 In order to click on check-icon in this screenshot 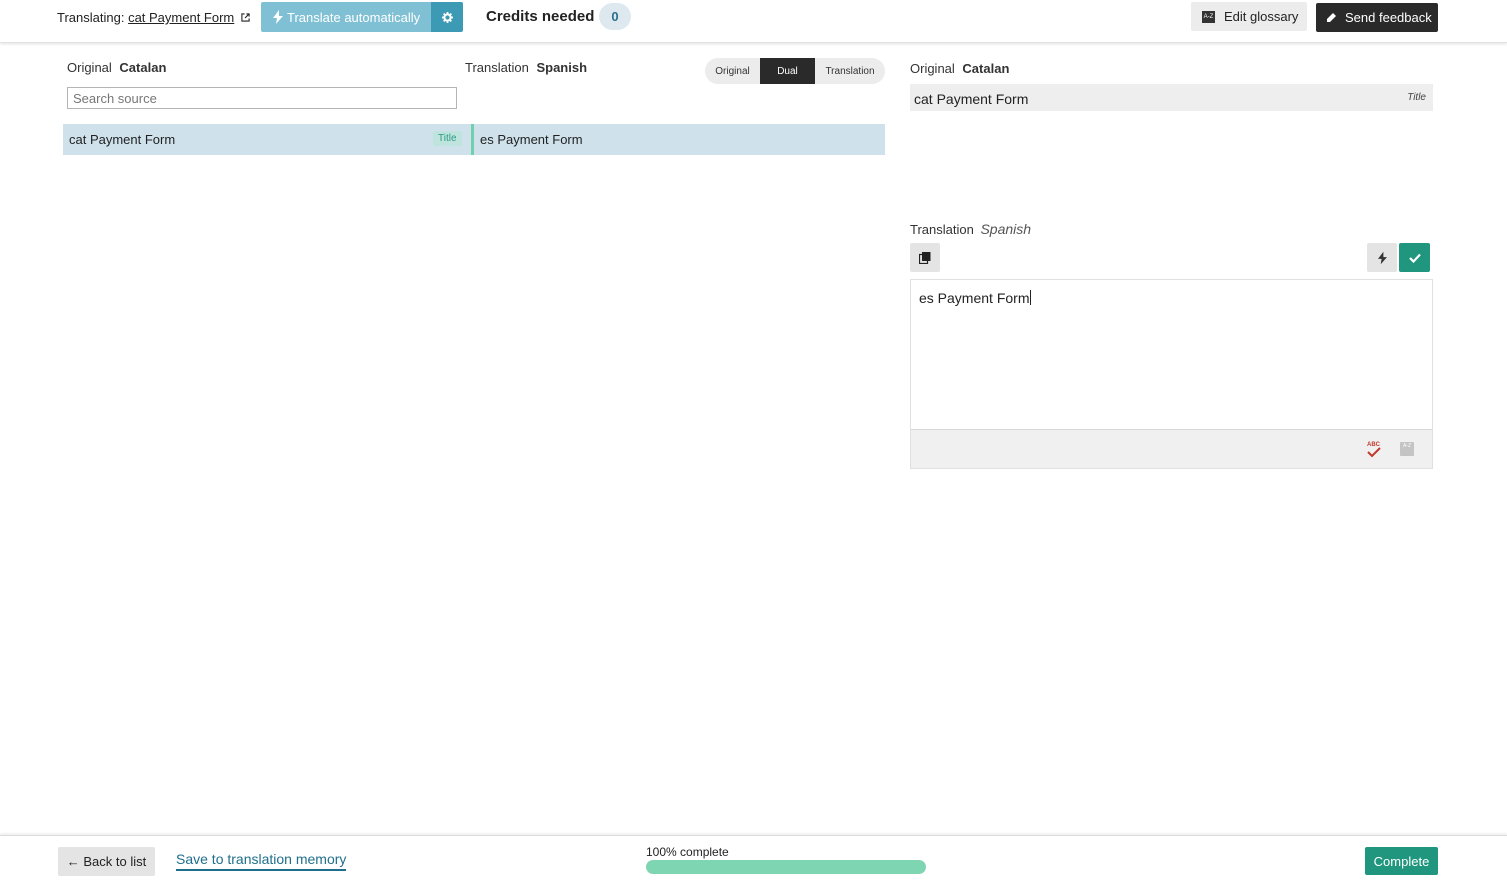, I will do `click(1414, 258)`.